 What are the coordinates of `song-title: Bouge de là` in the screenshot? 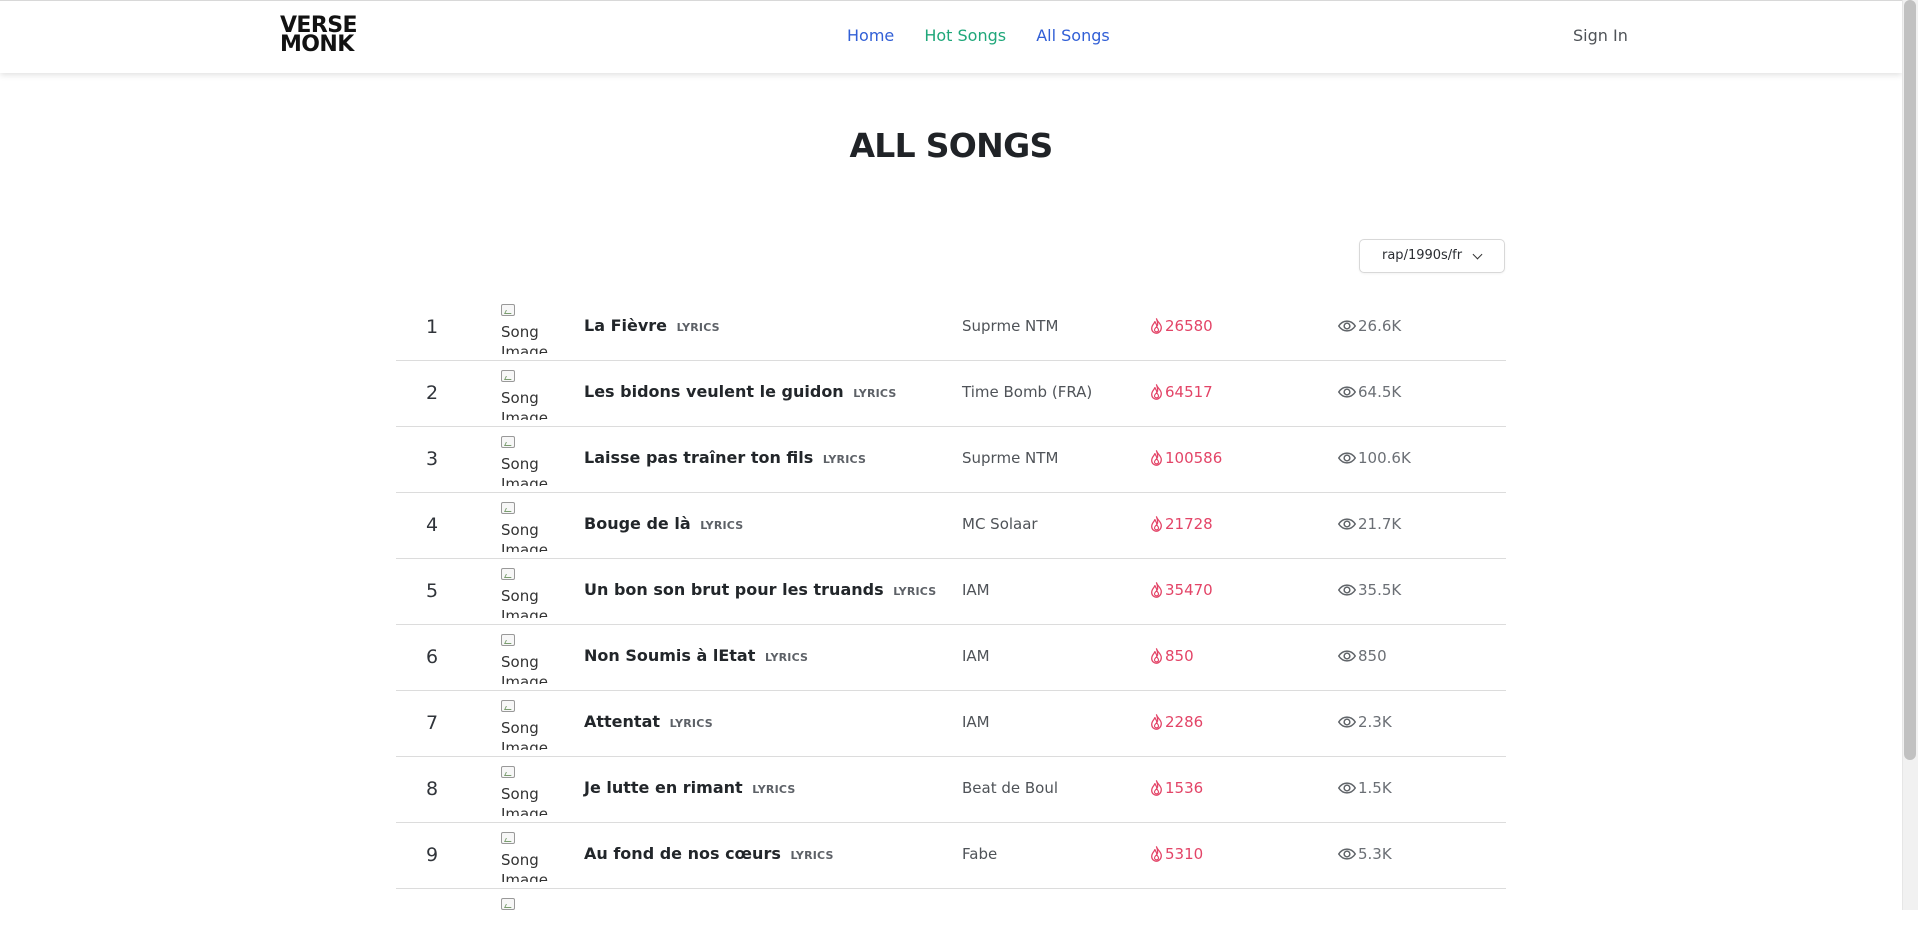 It's located at (637, 523).